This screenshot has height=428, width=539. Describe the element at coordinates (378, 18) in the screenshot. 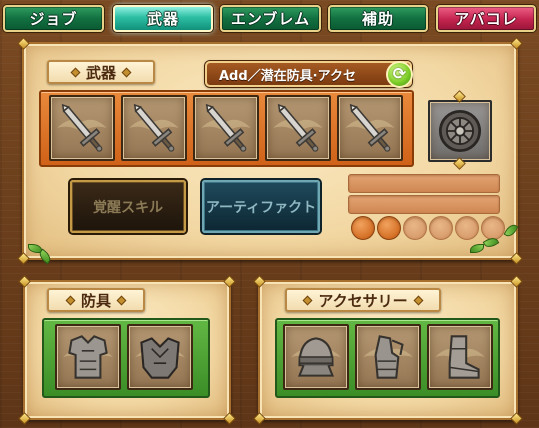

I see `tab-support: 補助` at that location.